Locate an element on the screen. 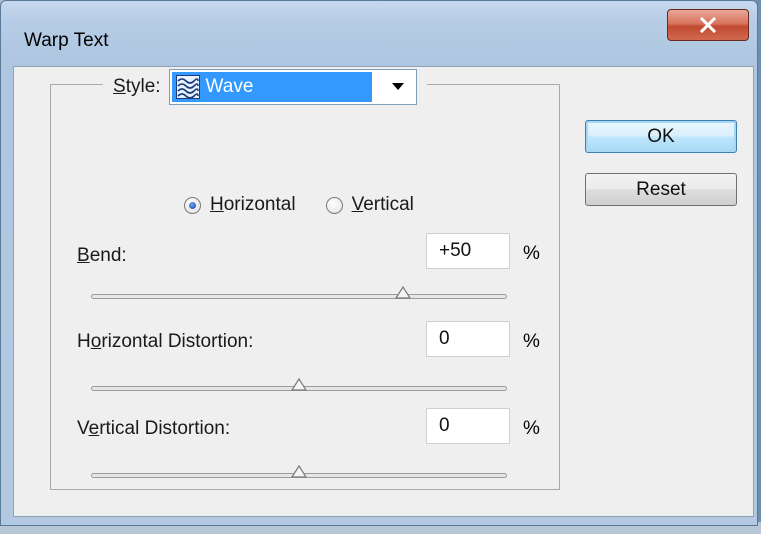 The image size is (761, 534). wave-warp-icon is located at coordinates (187, 87).